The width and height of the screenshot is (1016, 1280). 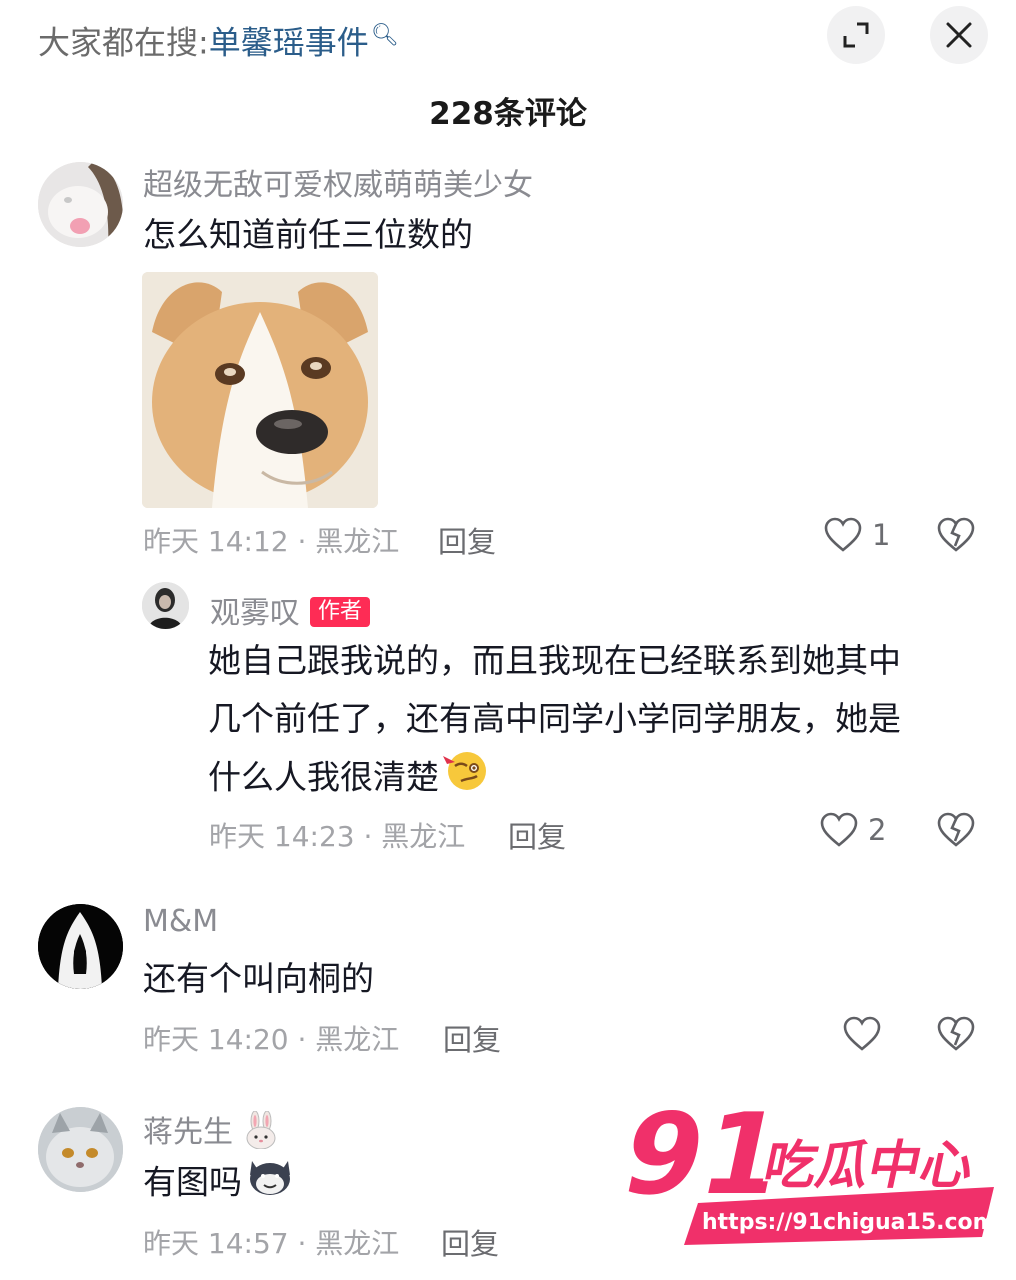 What do you see at coordinates (508, 114) in the screenshot?
I see `comment-count-title: 228条评论` at bounding box center [508, 114].